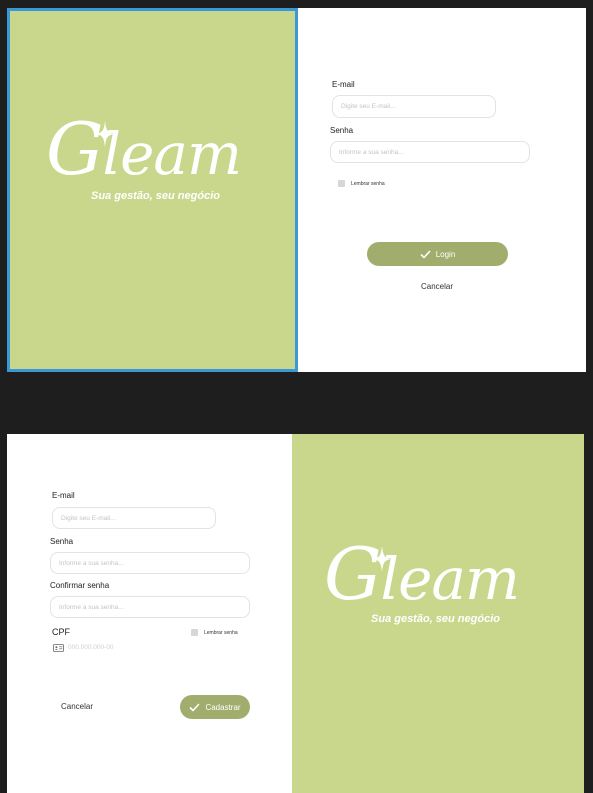  What do you see at coordinates (61, 632) in the screenshot?
I see `cpf-label: CPF` at bounding box center [61, 632].